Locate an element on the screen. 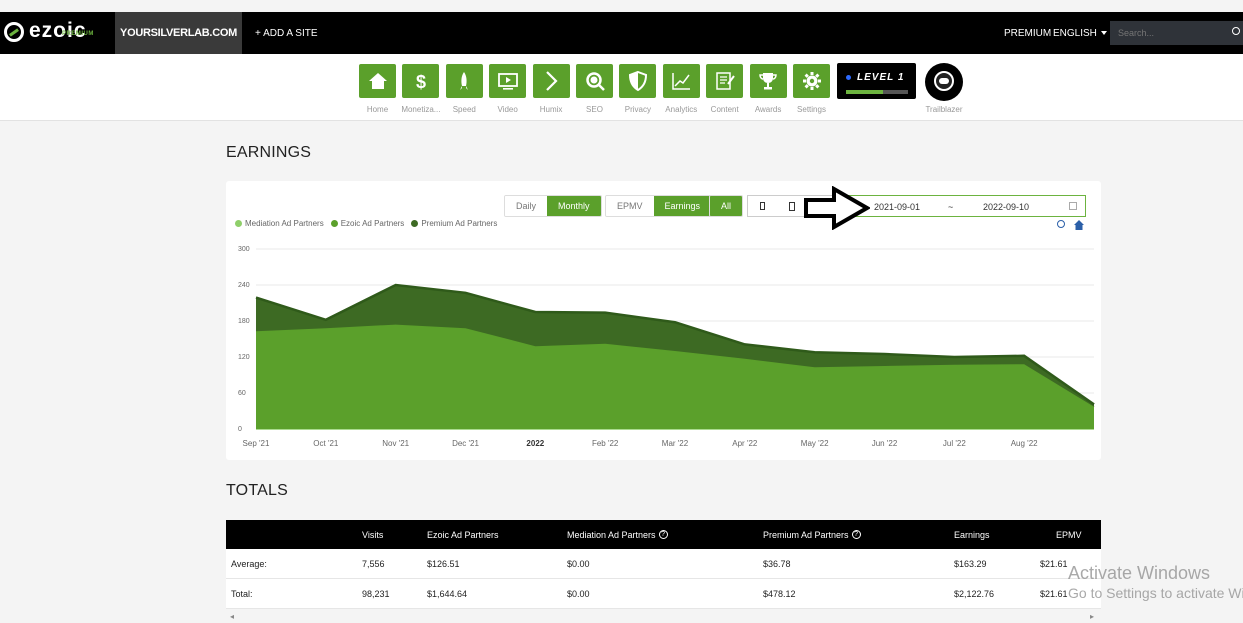 The width and height of the screenshot is (1243, 623). nav-item-content: Content is located at coordinates (725, 89).